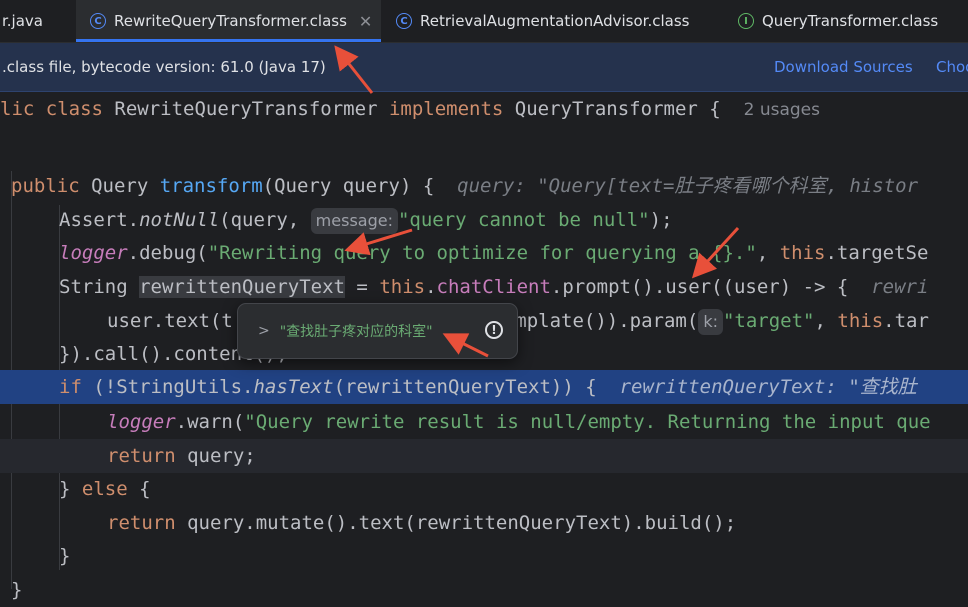  I want to click on parameter-hint: k:, so click(710, 321).